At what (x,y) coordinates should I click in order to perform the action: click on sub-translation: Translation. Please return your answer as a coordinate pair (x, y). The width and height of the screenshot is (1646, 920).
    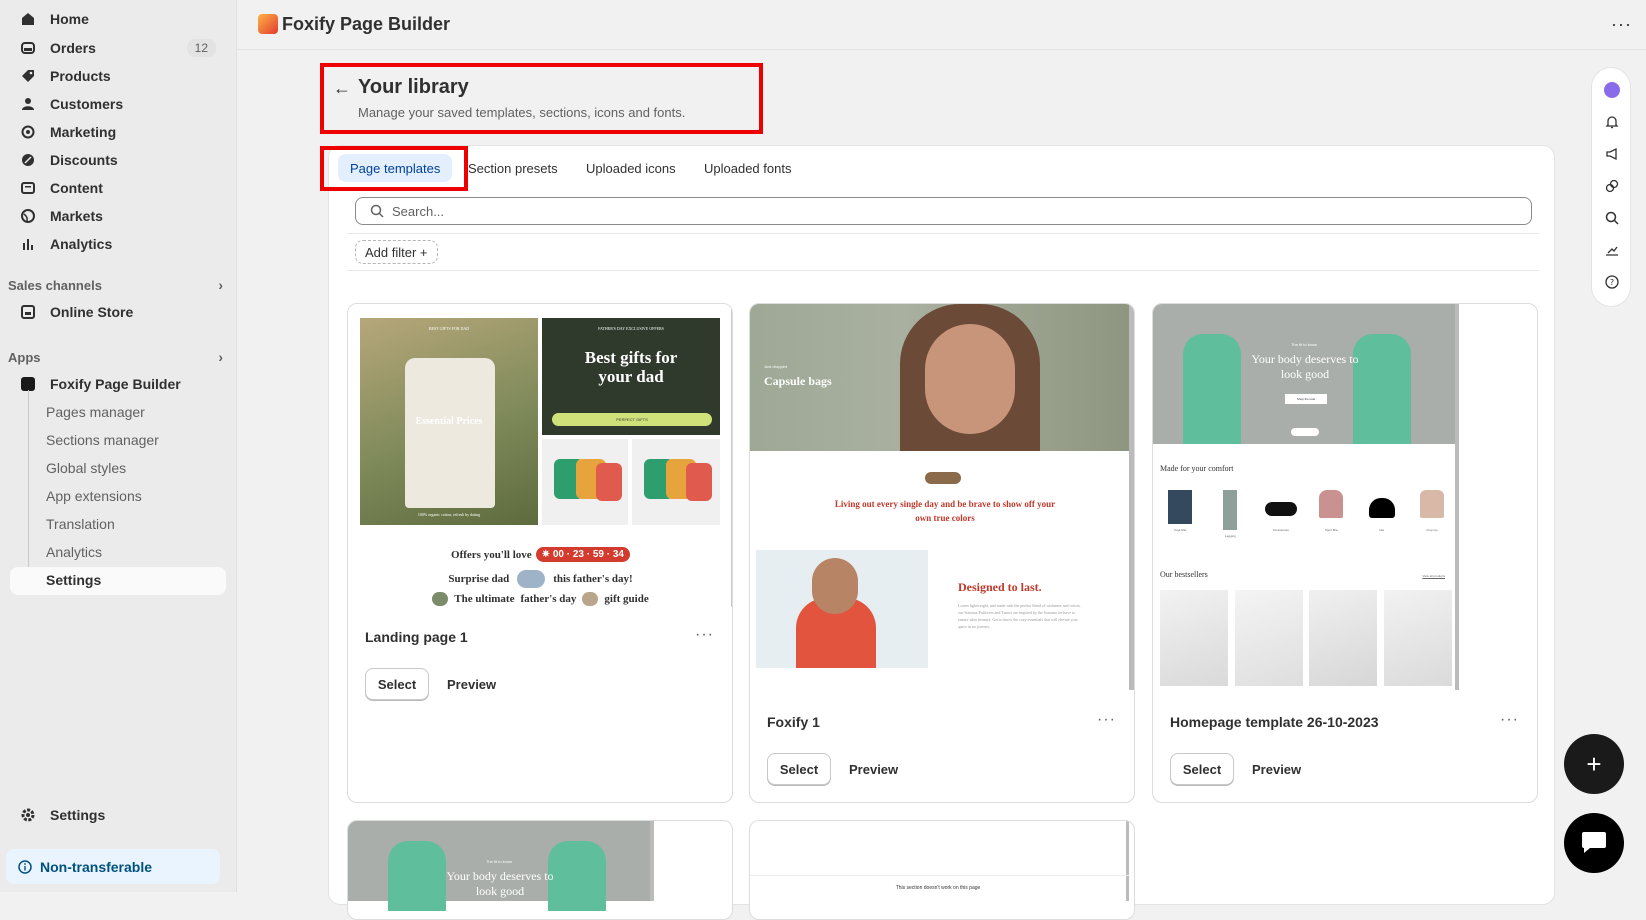
    Looking at the image, I should click on (80, 524).